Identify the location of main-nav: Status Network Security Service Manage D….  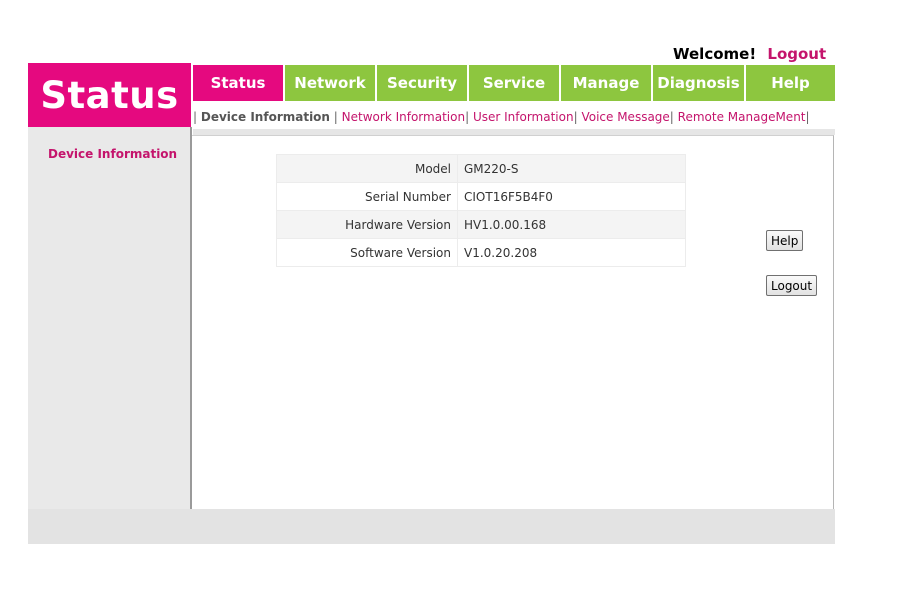
(514, 83).